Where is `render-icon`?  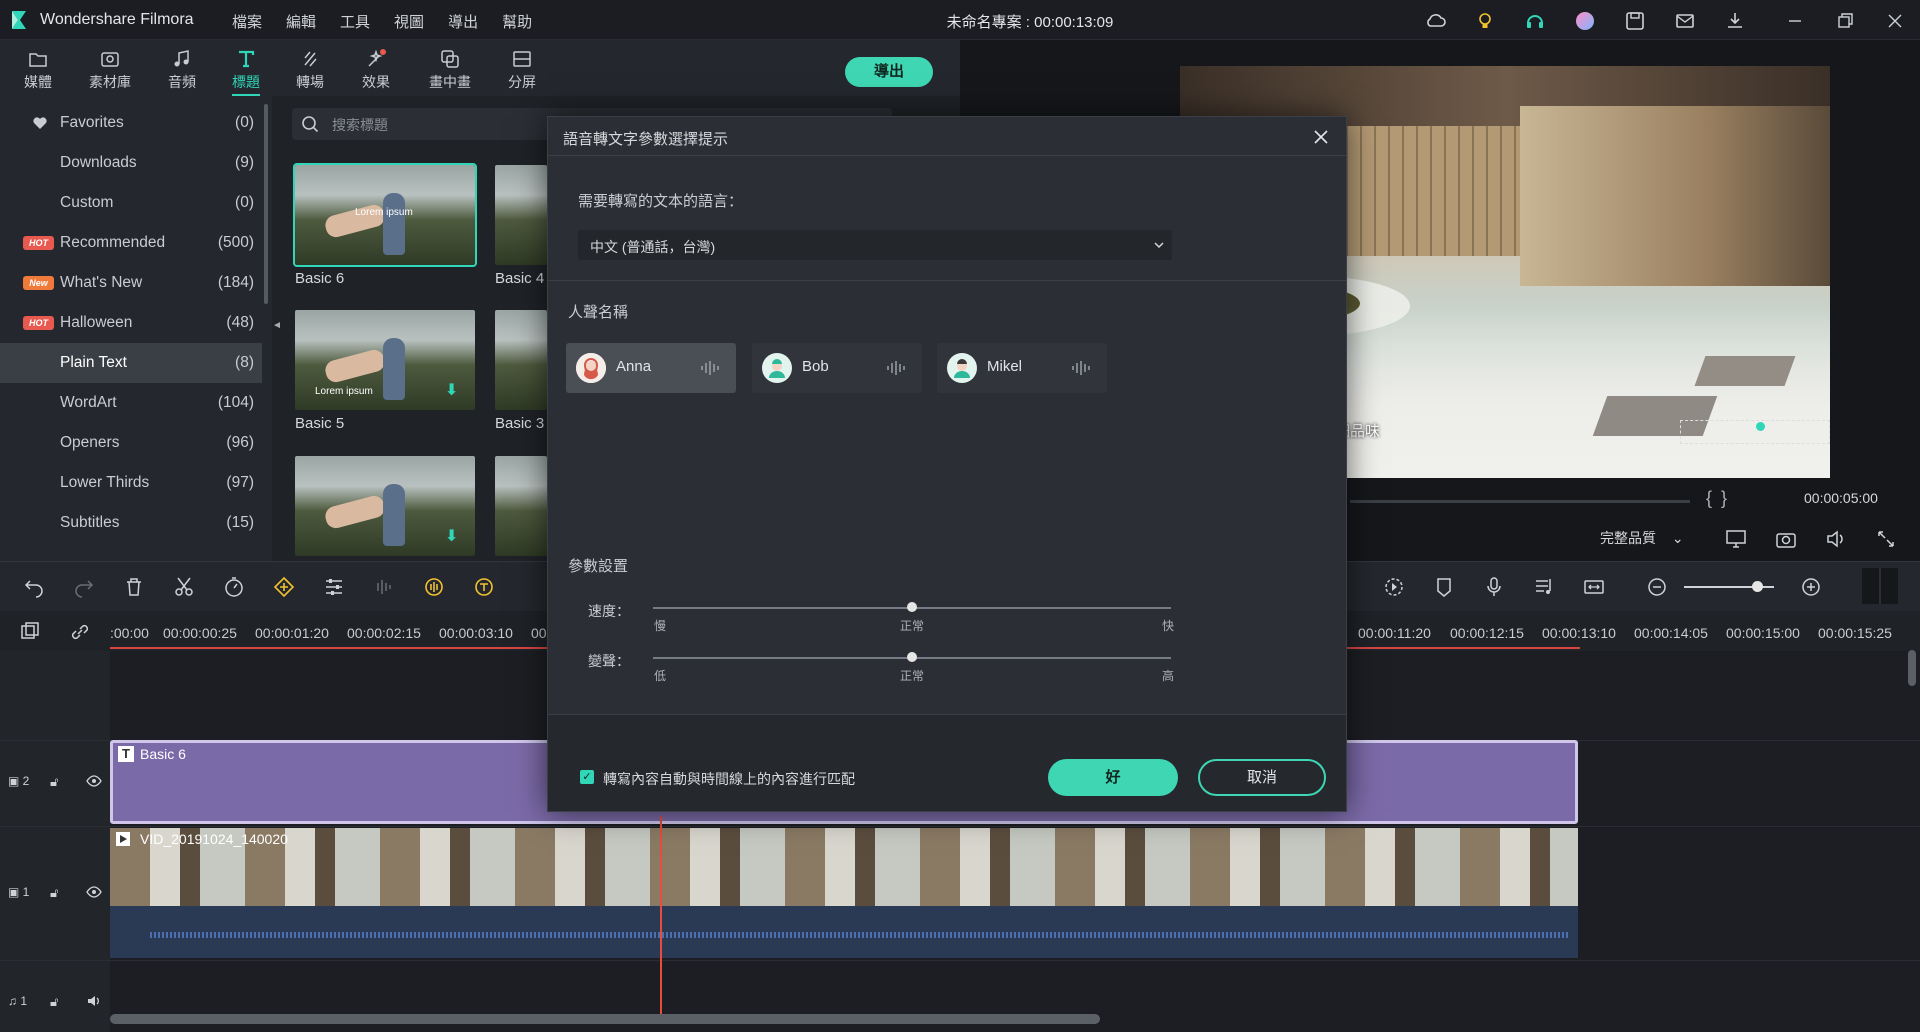 render-icon is located at coordinates (1394, 587).